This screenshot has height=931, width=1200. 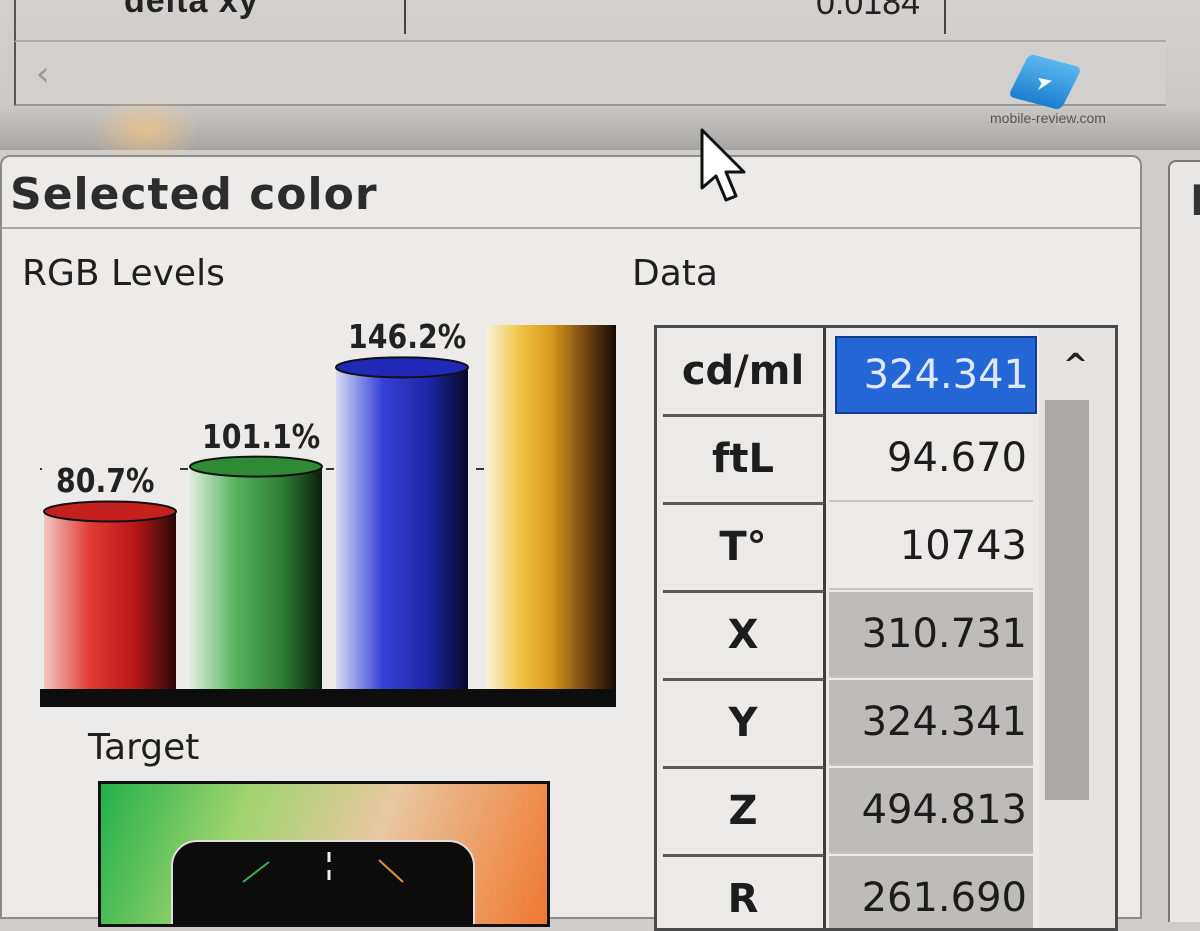 I want to click on green-bar, so click(x=256, y=577).